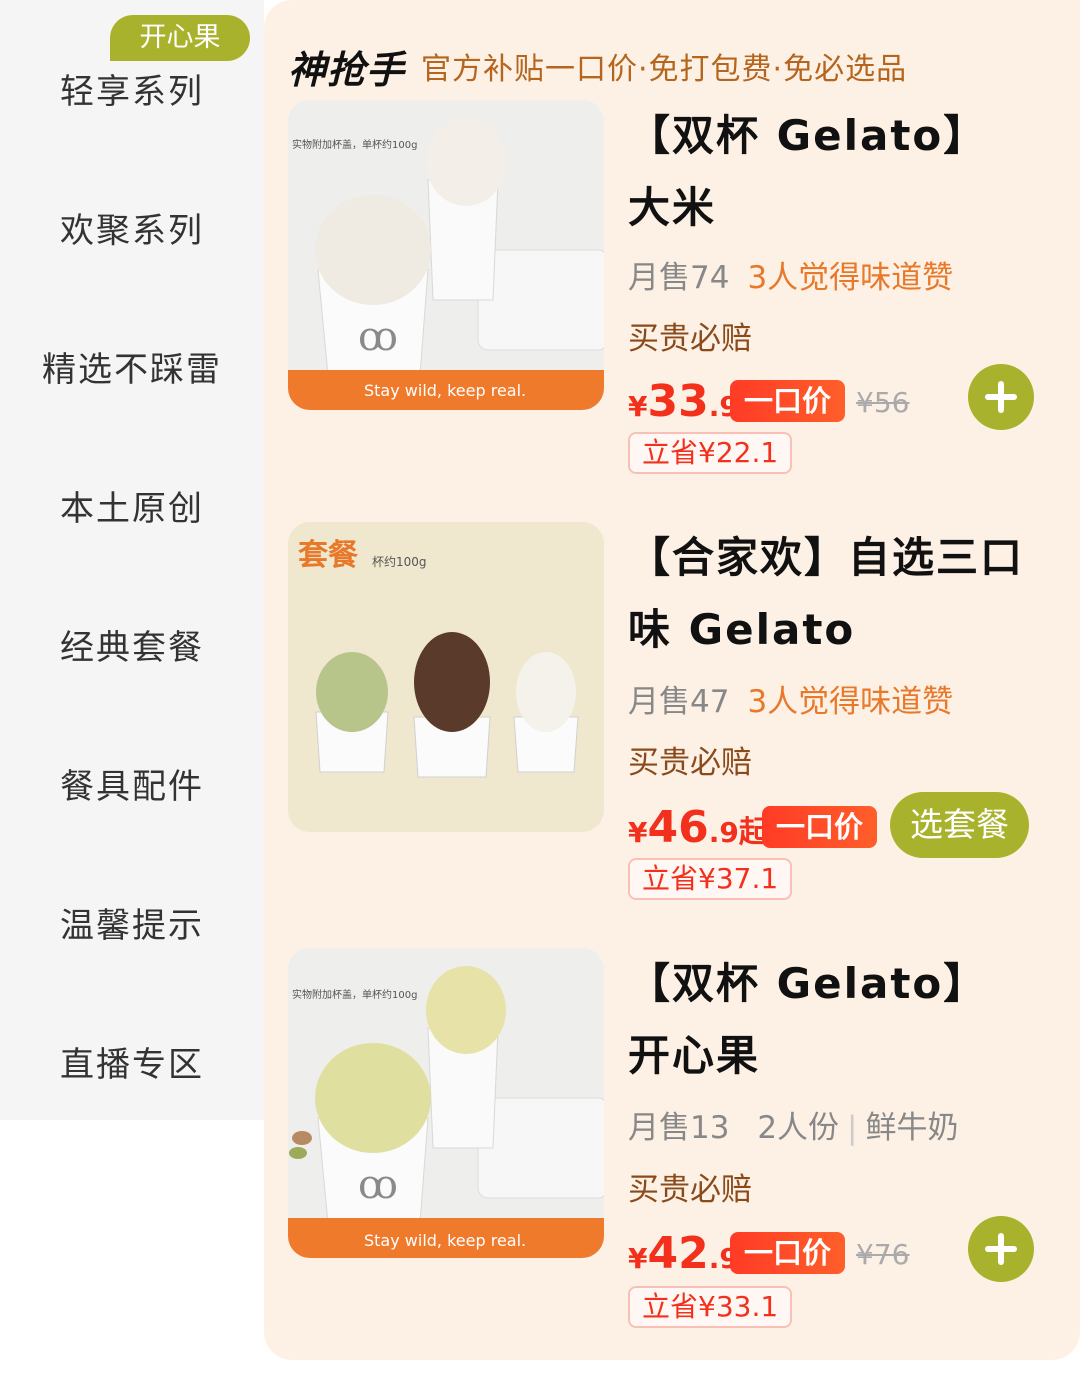 The image size is (1080, 1382). I want to click on monthly-sales: 月售47, so click(679, 702).